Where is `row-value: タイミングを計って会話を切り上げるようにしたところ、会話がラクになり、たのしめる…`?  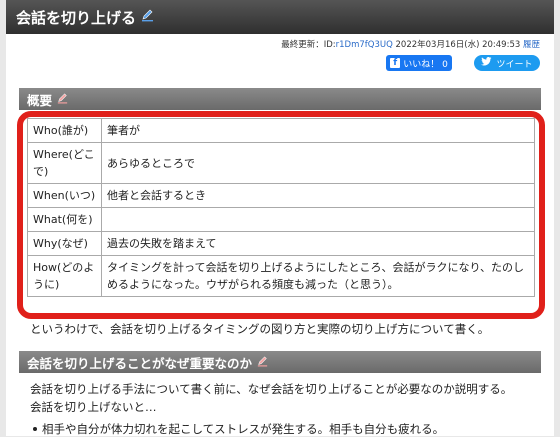
row-value: タイミングを計って会話を切り上げるようにしたところ、会話がラクになり、たのしめる… is located at coordinates (318, 276).